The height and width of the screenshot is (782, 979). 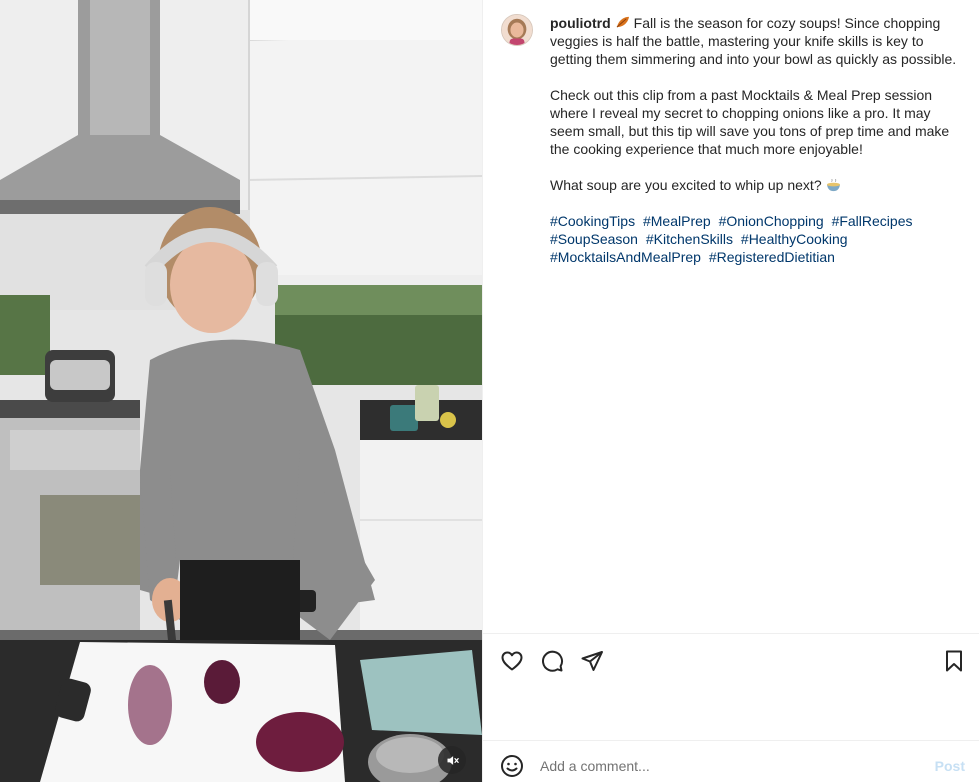 I want to click on avatar, so click(x=517, y=30).